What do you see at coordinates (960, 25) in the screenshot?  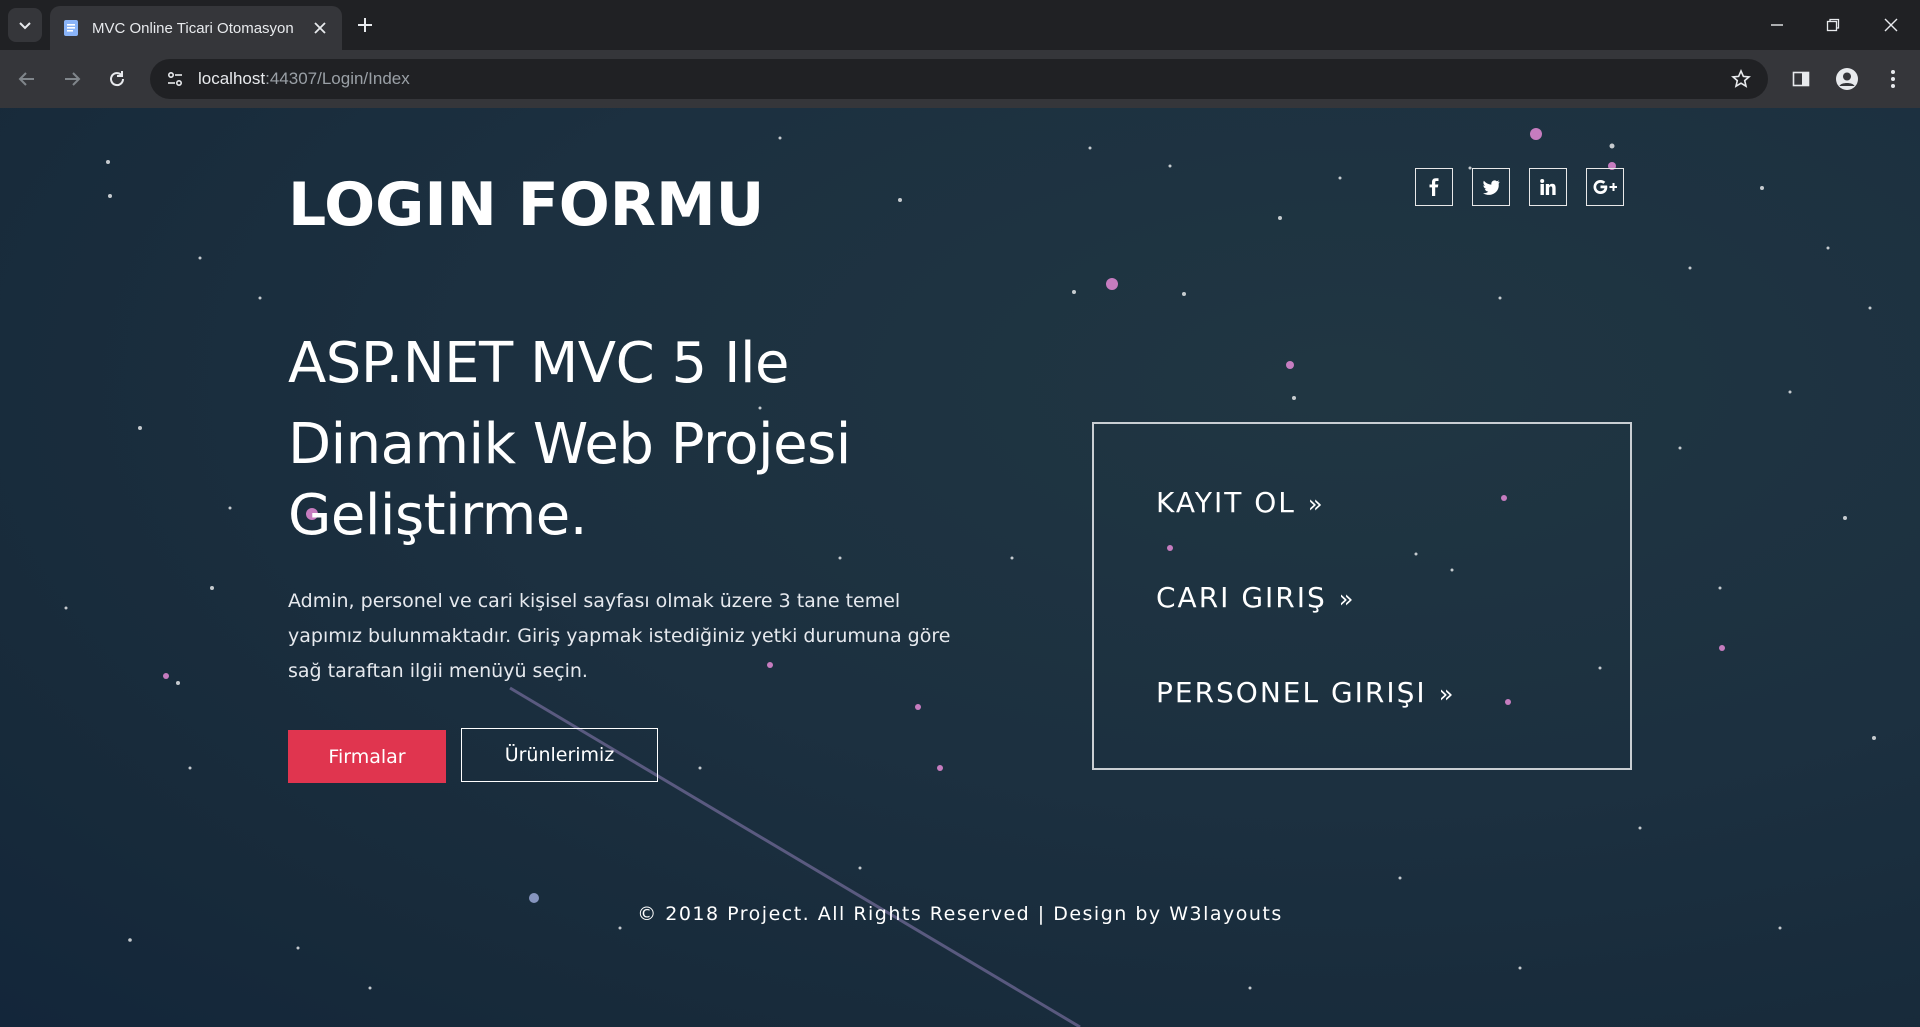 I see `browser-tabstrip: MVC Online Ticari Otomasyon` at bounding box center [960, 25].